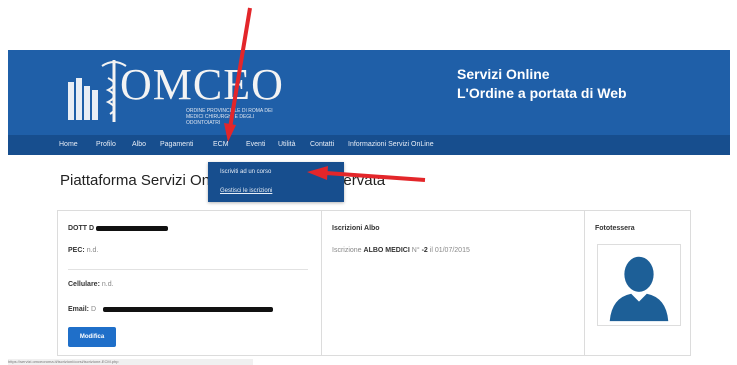 The height and width of the screenshot is (365, 737). Describe the element at coordinates (415, 250) in the screenshot. I see `number-label: N°` at that location.